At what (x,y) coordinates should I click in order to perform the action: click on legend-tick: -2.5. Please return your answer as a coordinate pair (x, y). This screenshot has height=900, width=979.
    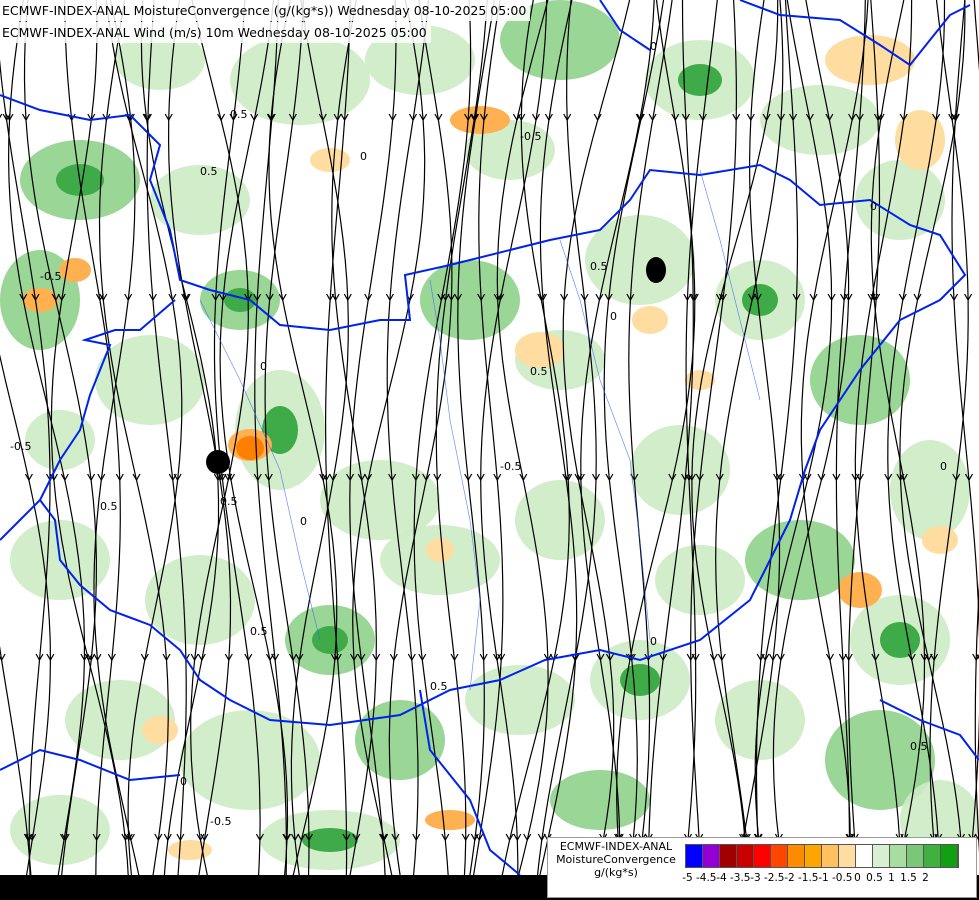
    Looking at the image, I should click on (774, 878).